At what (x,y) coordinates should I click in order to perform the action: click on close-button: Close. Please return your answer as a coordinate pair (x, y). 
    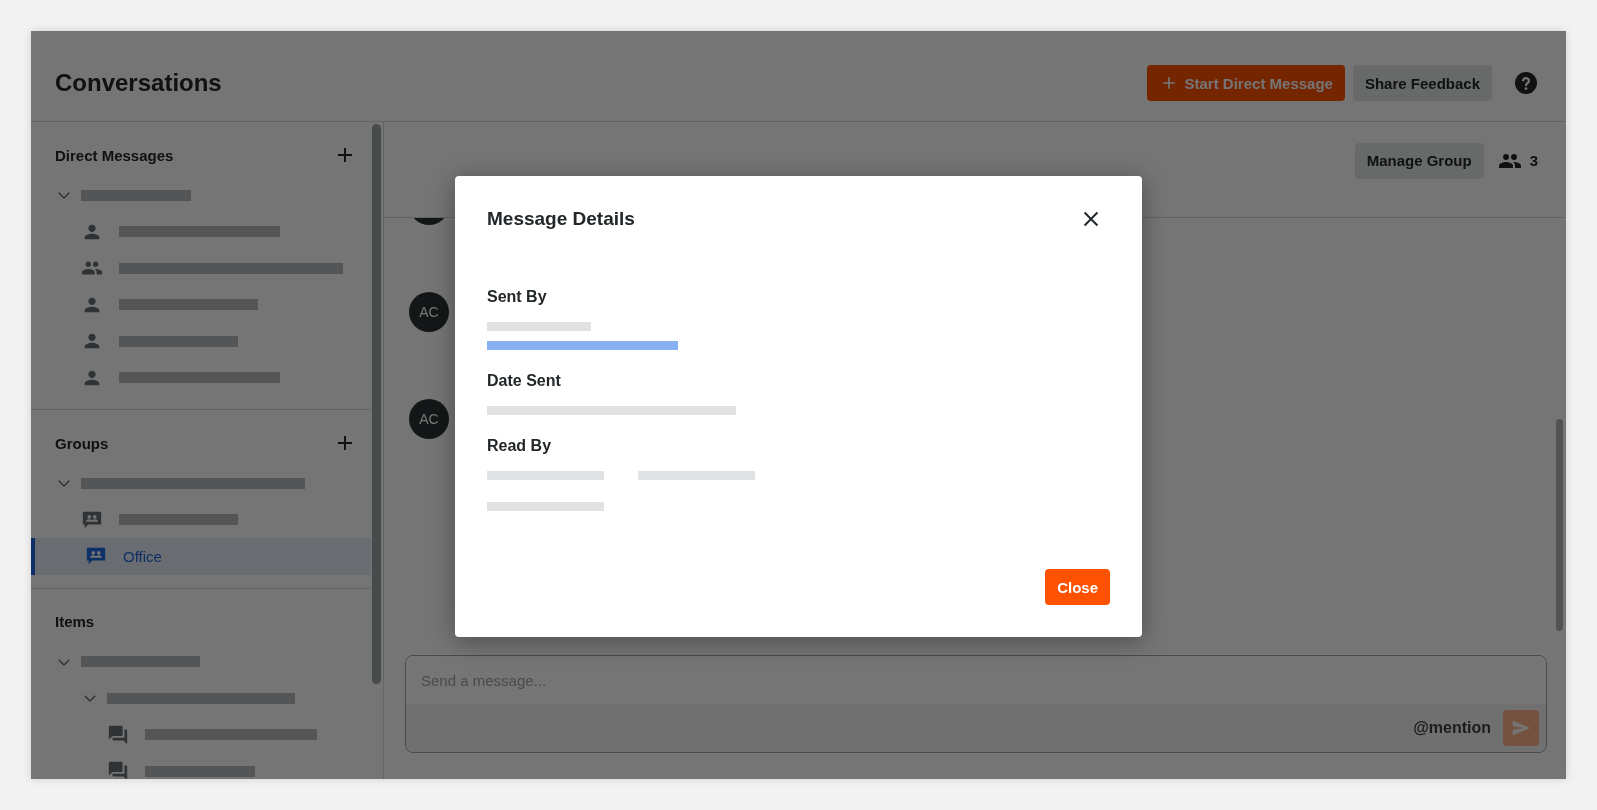
    Looking at the image, I should click on (1077, 587).